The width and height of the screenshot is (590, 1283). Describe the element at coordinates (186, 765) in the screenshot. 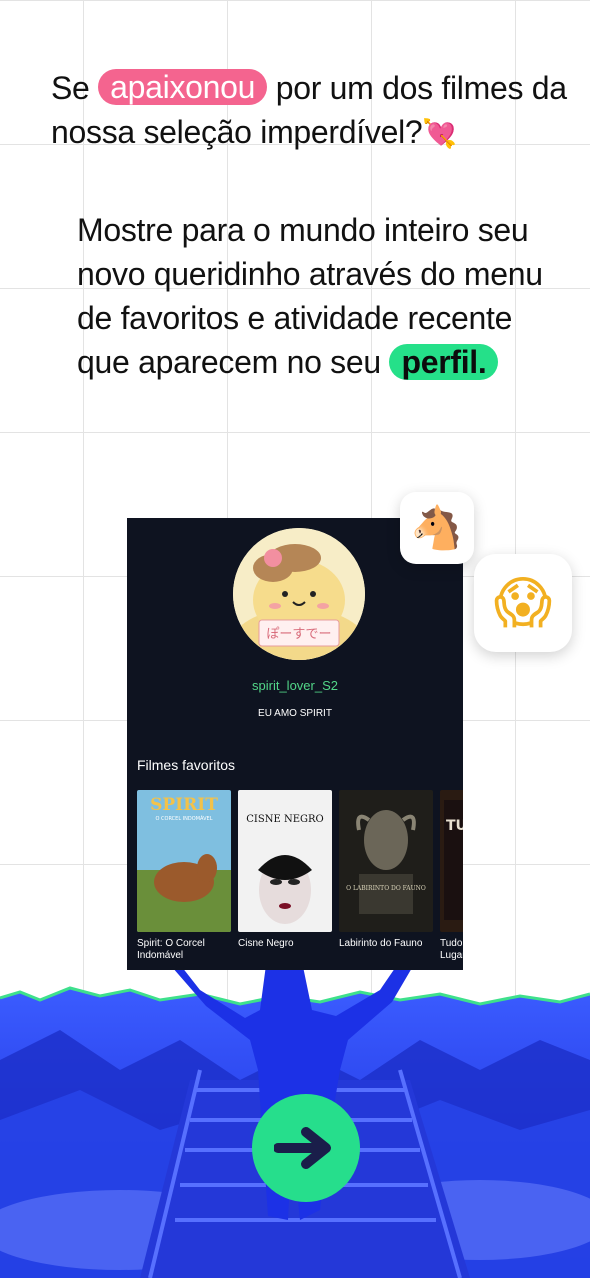

I see `favorites-title: Filmes favoritos` at that location.